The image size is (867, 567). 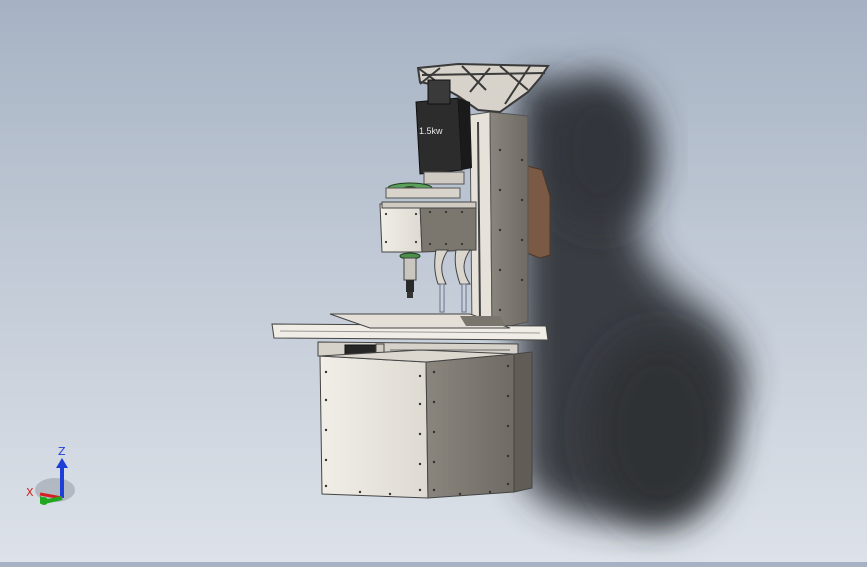 What do you see at coordinates (50, 475) in the screenshot?
I see `axis-triad: Z X` at bounding box center [50, 475].